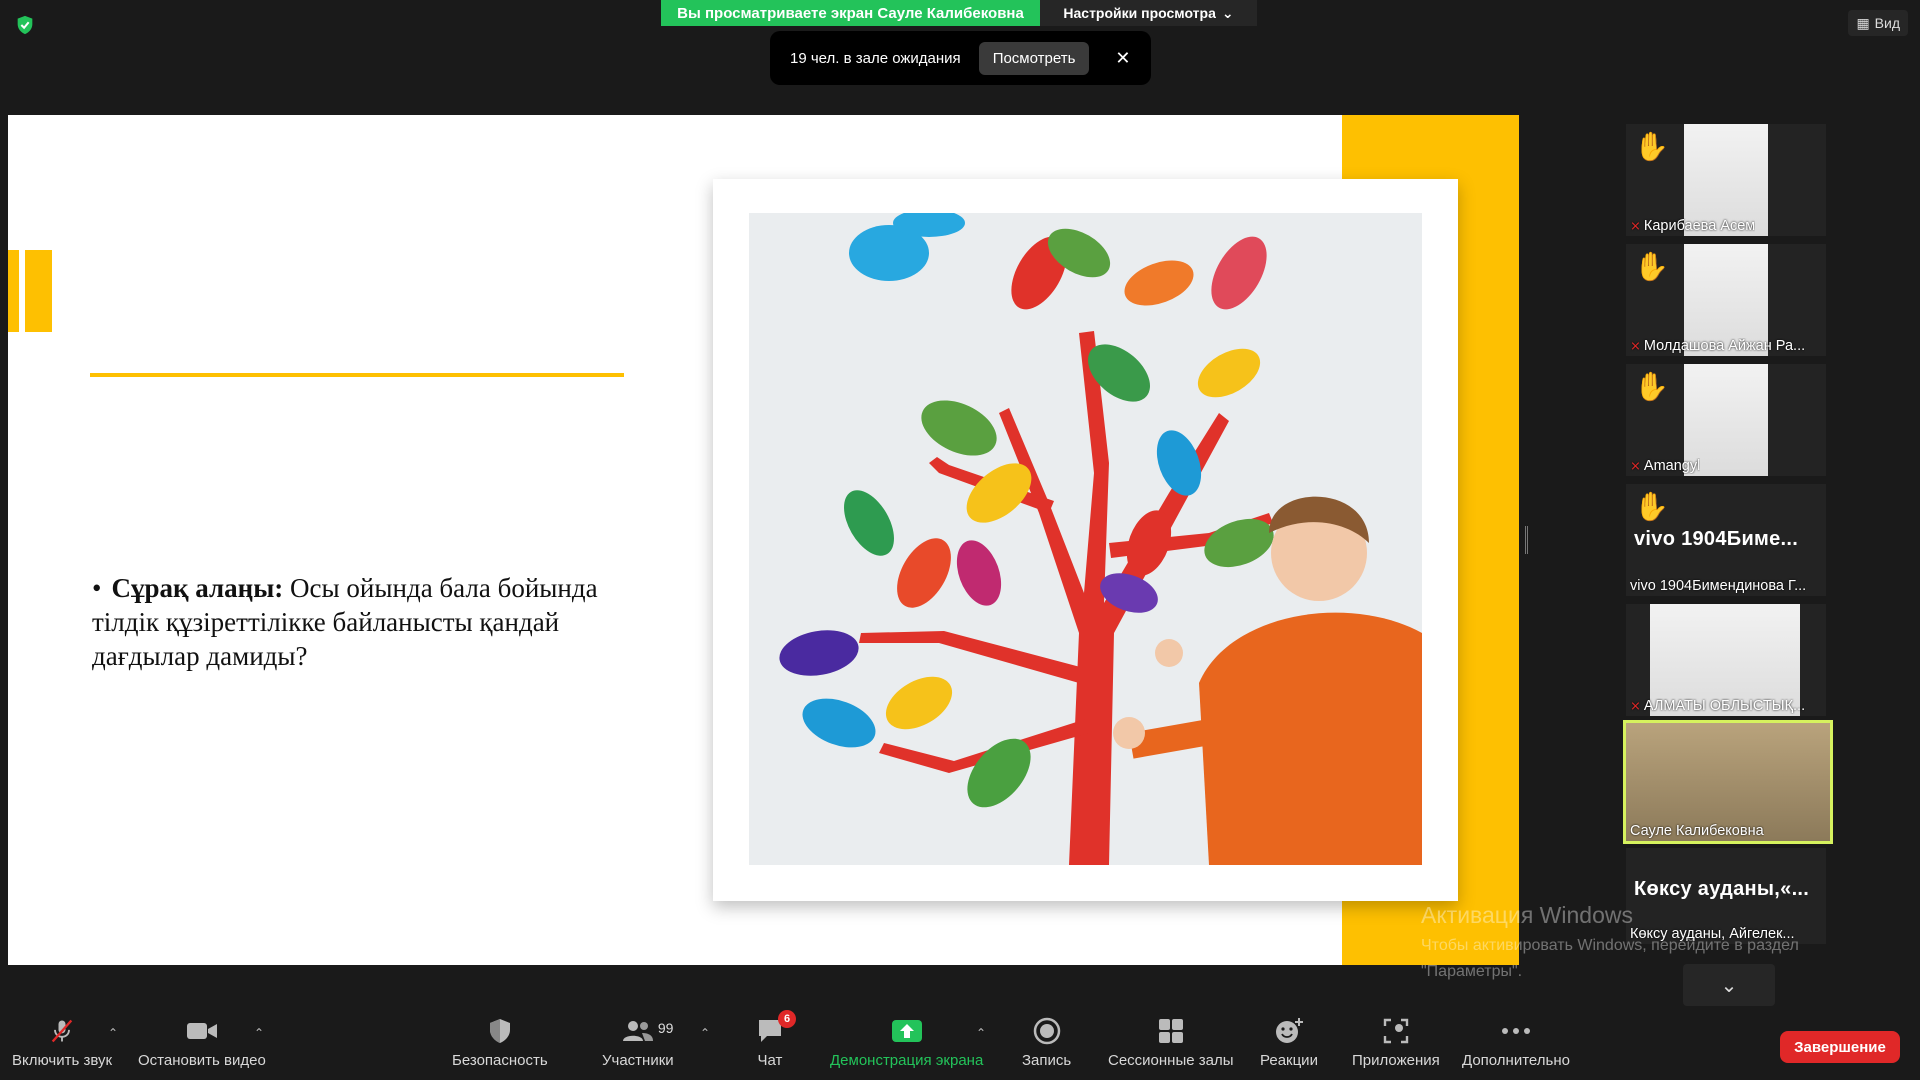 Image resolution: width=1920 pixels, height=1080 pixels. What do you see at coordinates (1396, 1031) in the screenshot?
I see `apps-icon` at bounding box center [1396, 1031].